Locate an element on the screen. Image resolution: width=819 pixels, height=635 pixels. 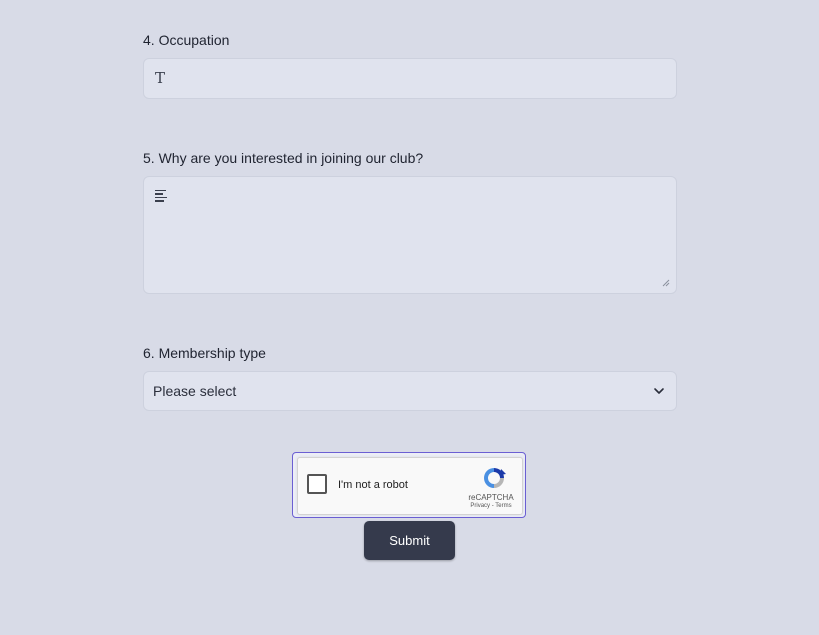
captcha-label: I'm not a robot is located at coordinates (373, 485).